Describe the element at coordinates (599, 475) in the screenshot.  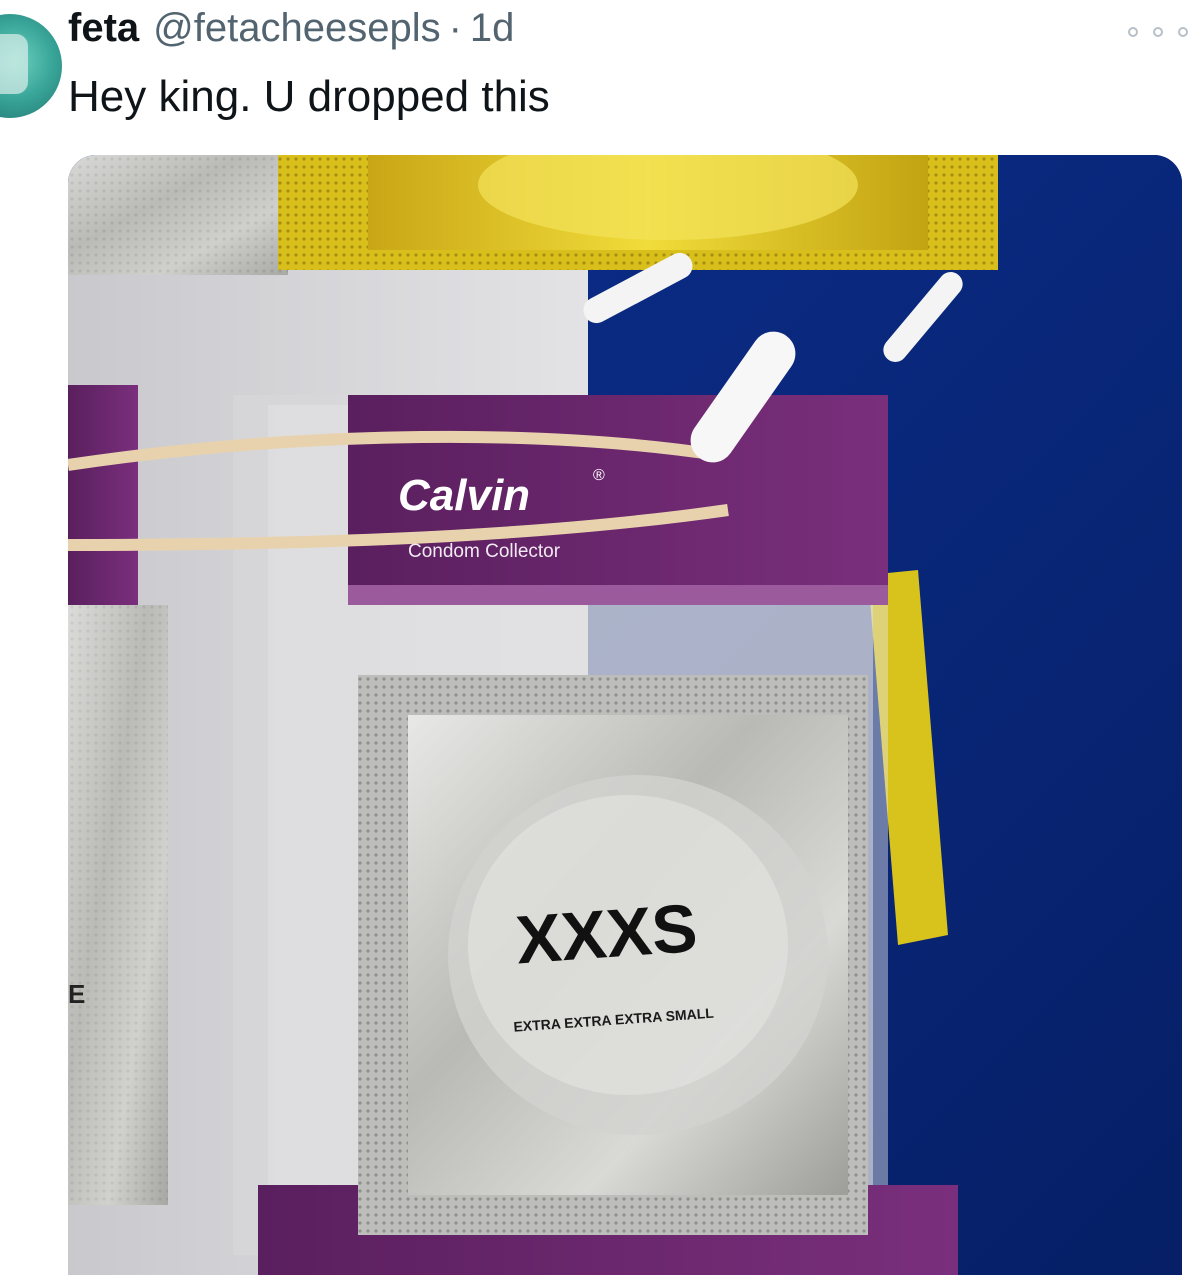
I see `registered-mark: ®` at that location.